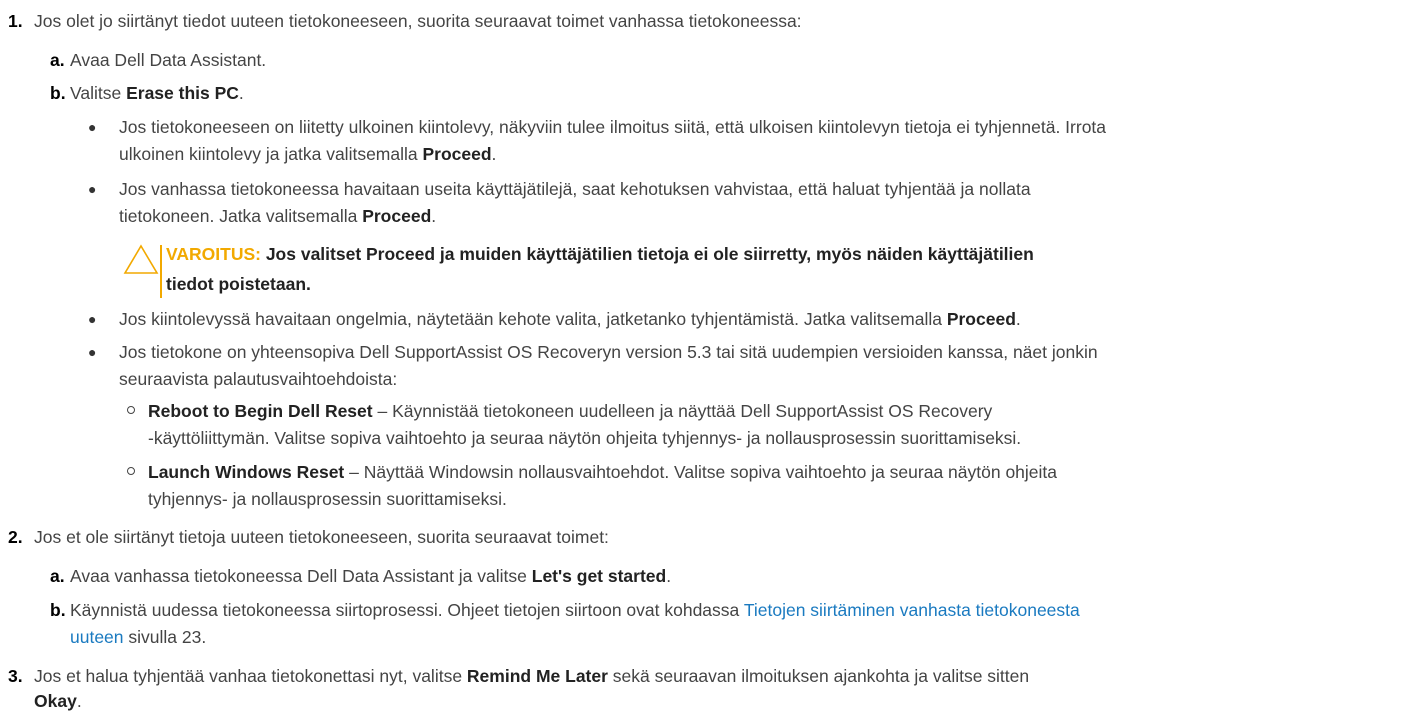 This screenshot has height=715, width=1402. I want to click on substep-1a-letter: a., so click(57, 60).